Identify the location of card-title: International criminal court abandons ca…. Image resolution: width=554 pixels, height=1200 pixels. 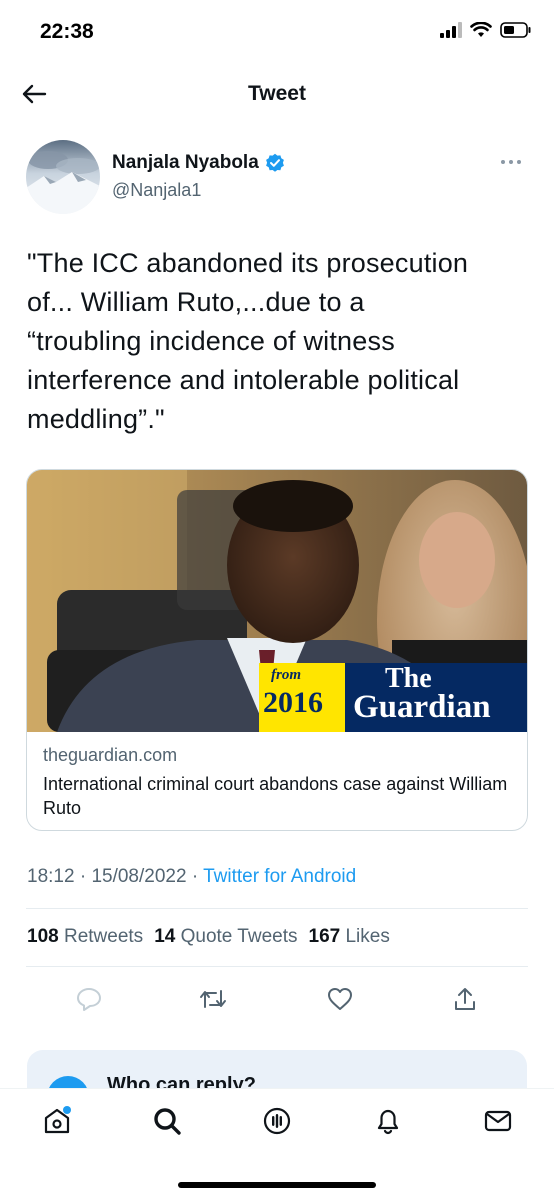
(275, 796).